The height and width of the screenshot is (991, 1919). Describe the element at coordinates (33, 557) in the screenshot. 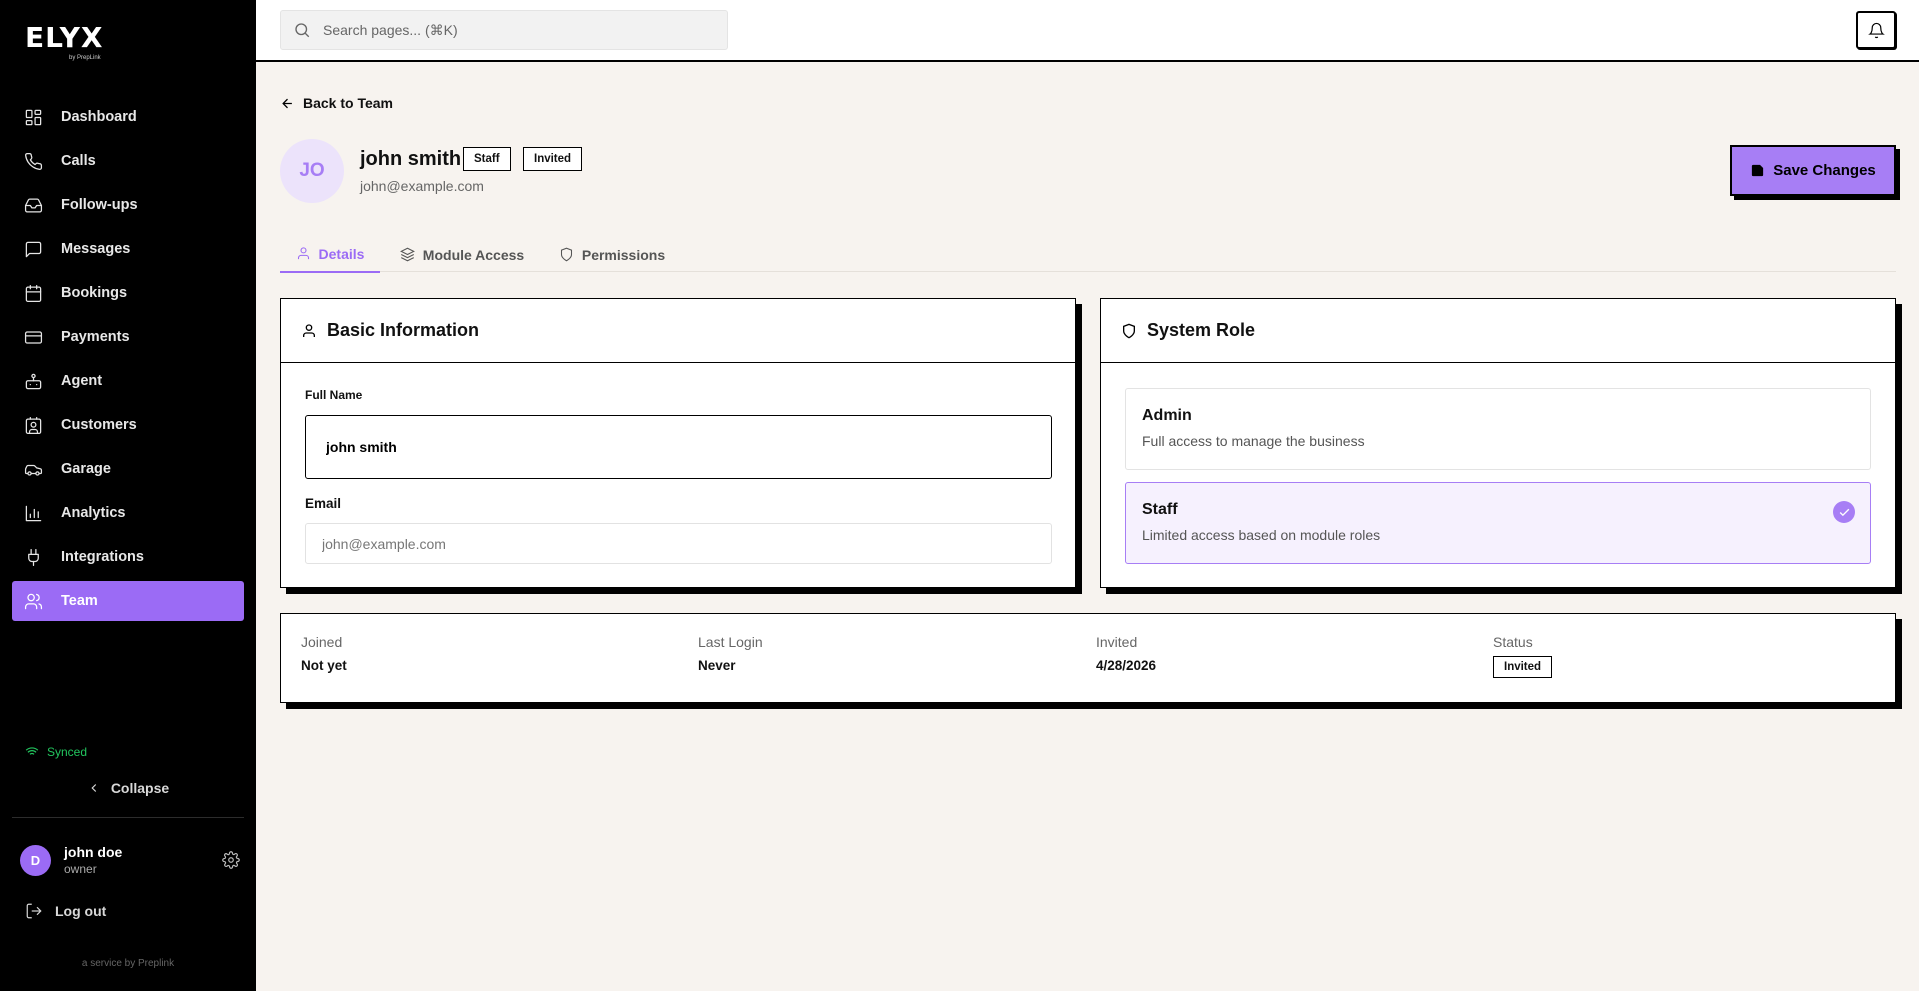

I see `plug-icon` at that location.